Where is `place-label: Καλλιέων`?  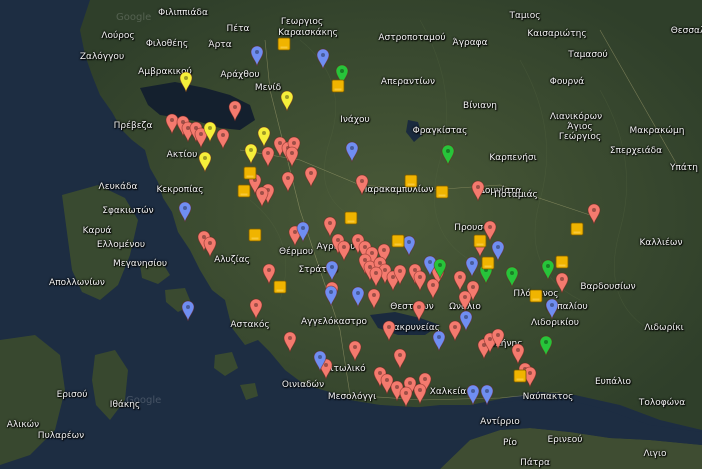
place-label: Καλλιέων is located at coordinates (661, 243).